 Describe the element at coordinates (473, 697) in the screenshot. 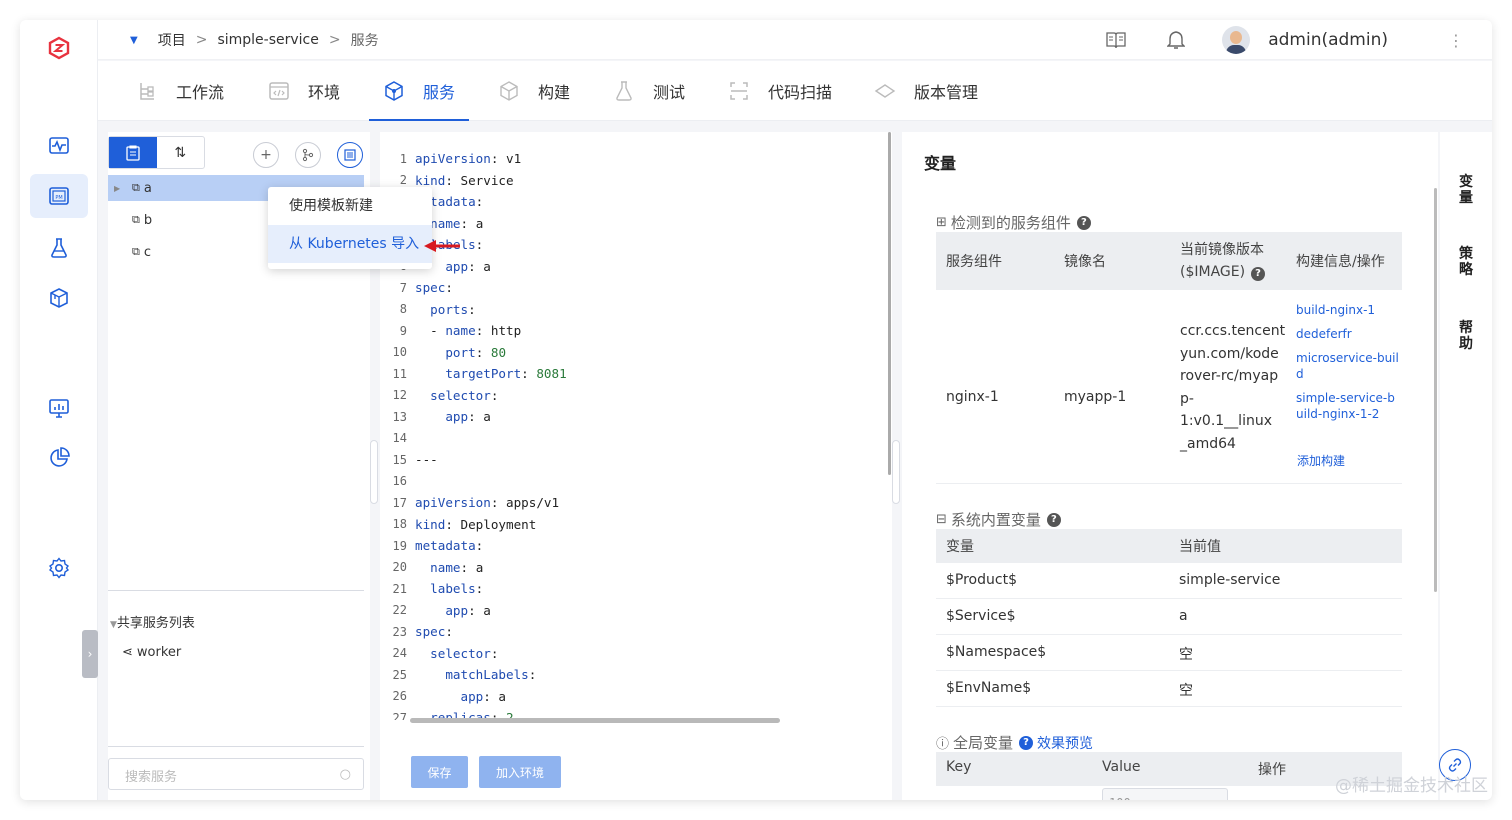

I see `code-line: 26 app: a` at that location.